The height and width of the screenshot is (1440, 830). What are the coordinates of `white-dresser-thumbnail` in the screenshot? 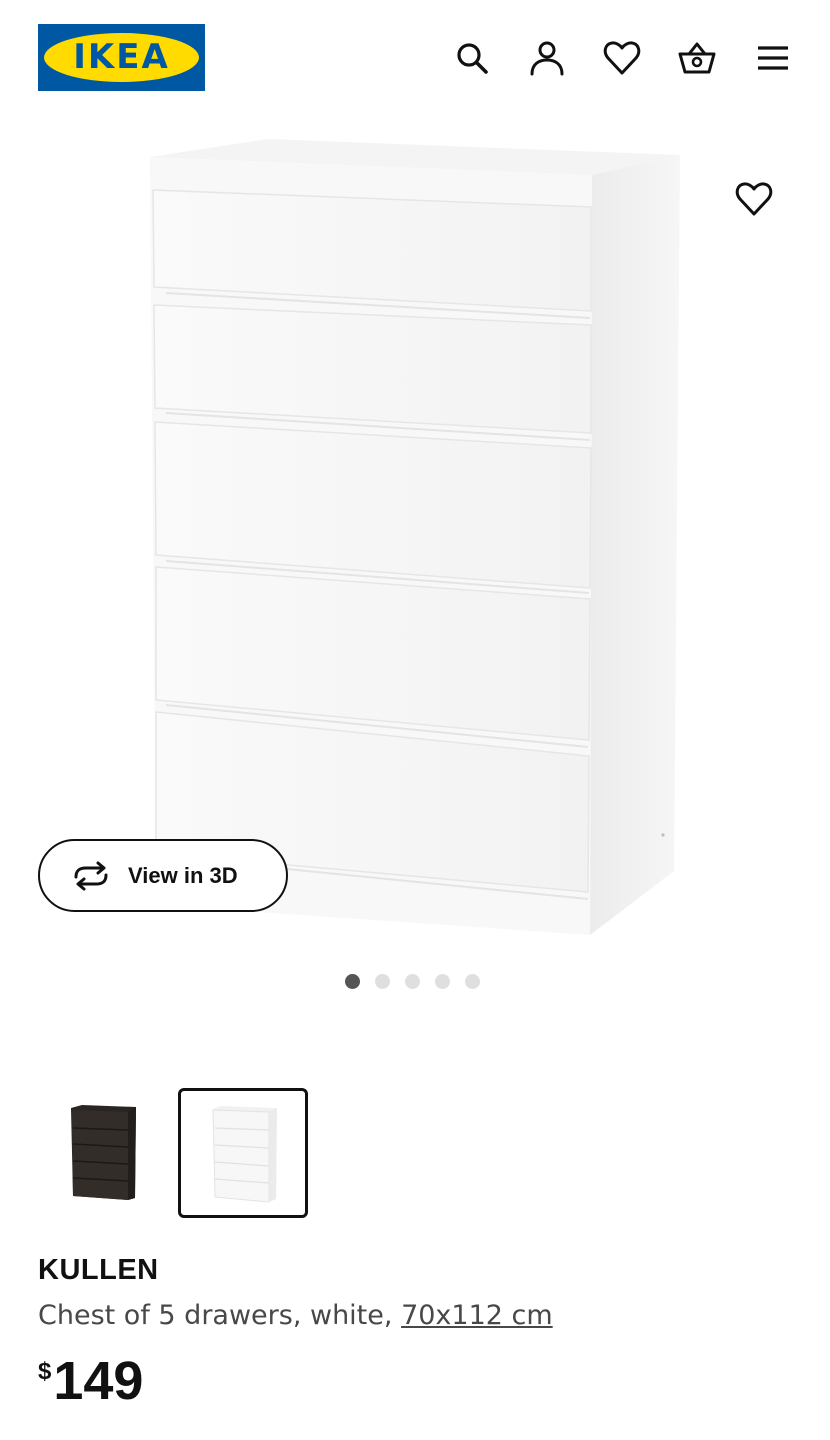 It's located at (244, 1154).